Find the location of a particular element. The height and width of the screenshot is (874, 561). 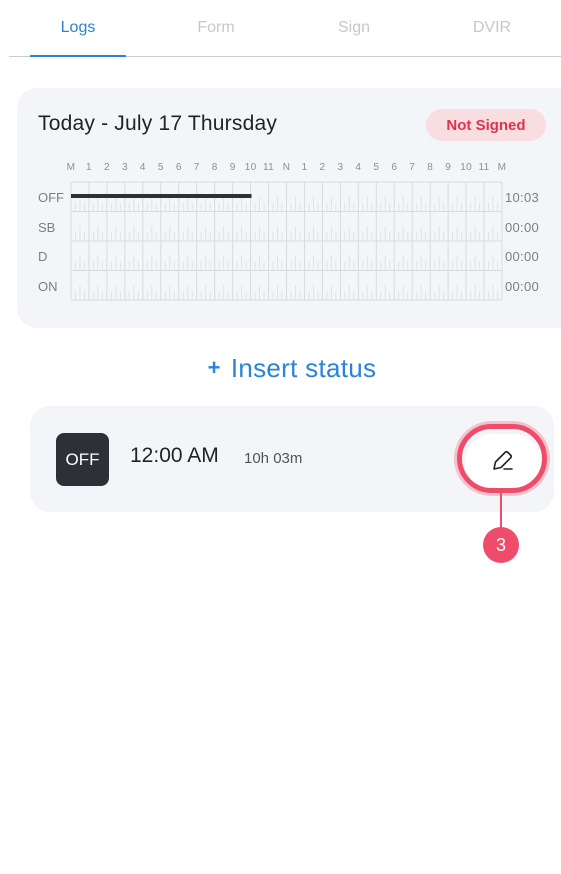

pencil-icon is located at coordinates (503, 462).